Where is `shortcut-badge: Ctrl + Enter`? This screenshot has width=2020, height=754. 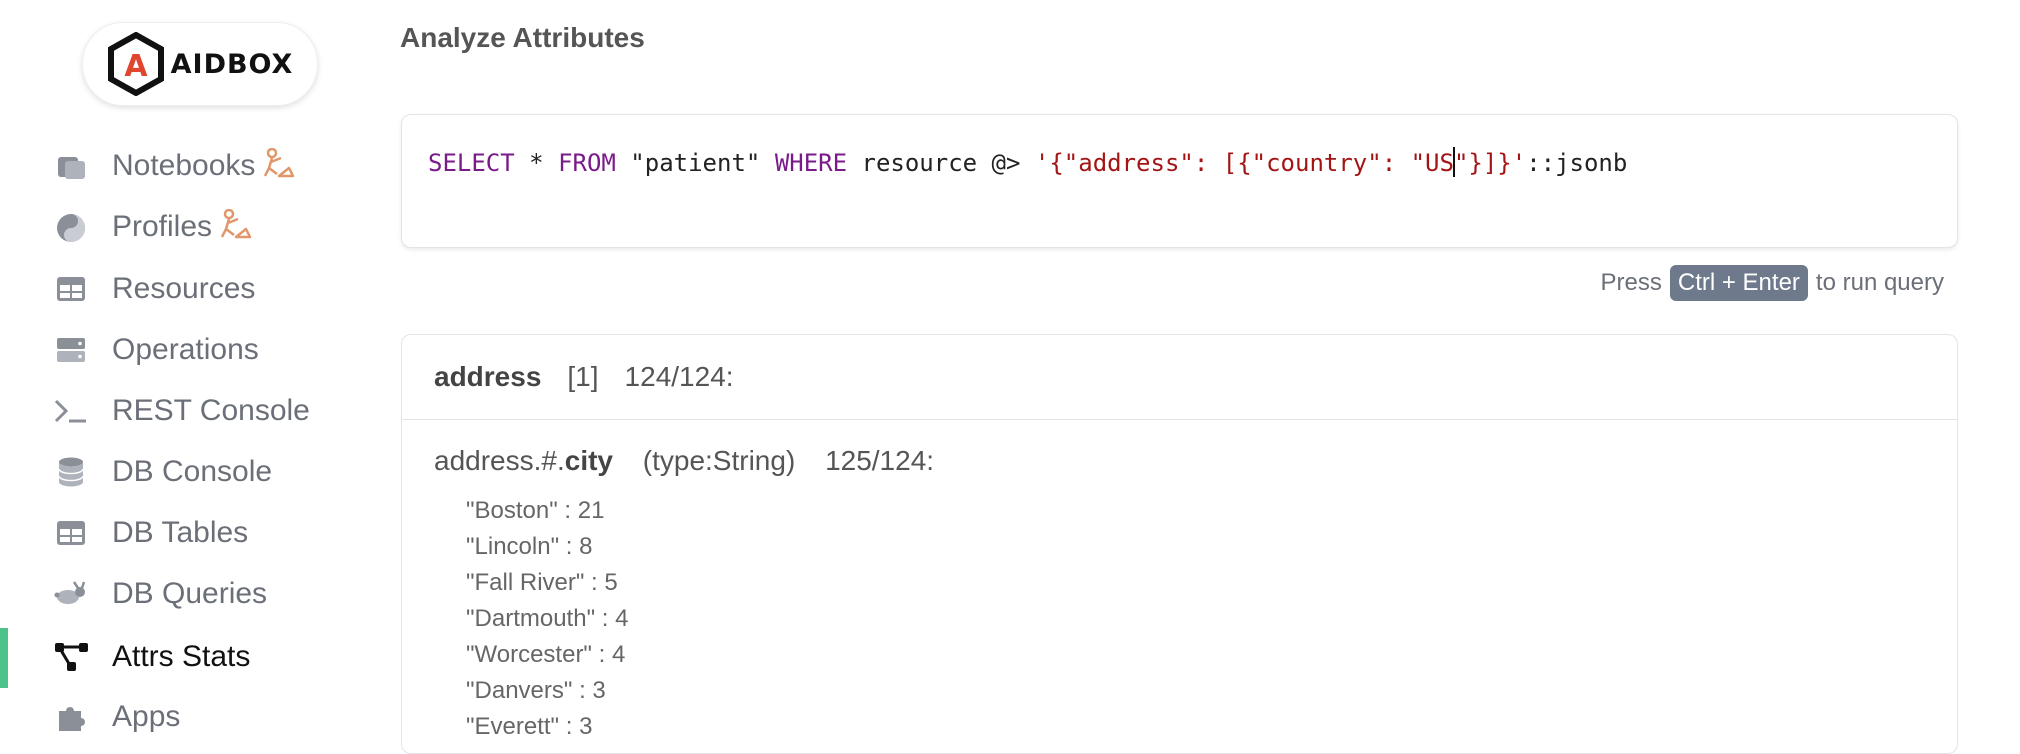 shortcut-badge: Ctrl + Enter is located at coordinates (1738, 283).